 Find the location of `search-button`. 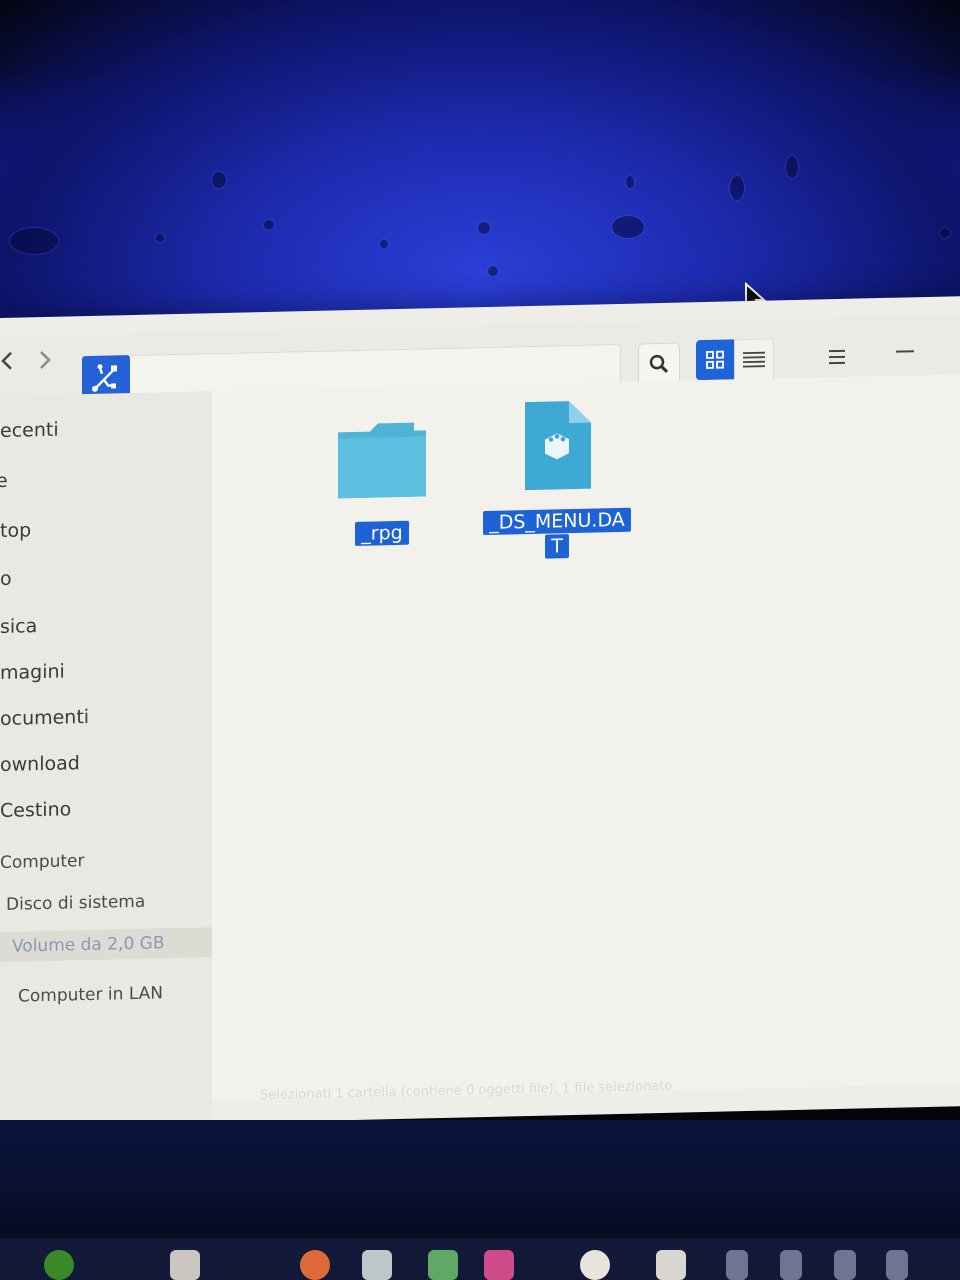

search-button is located at coordinates (659, 364).